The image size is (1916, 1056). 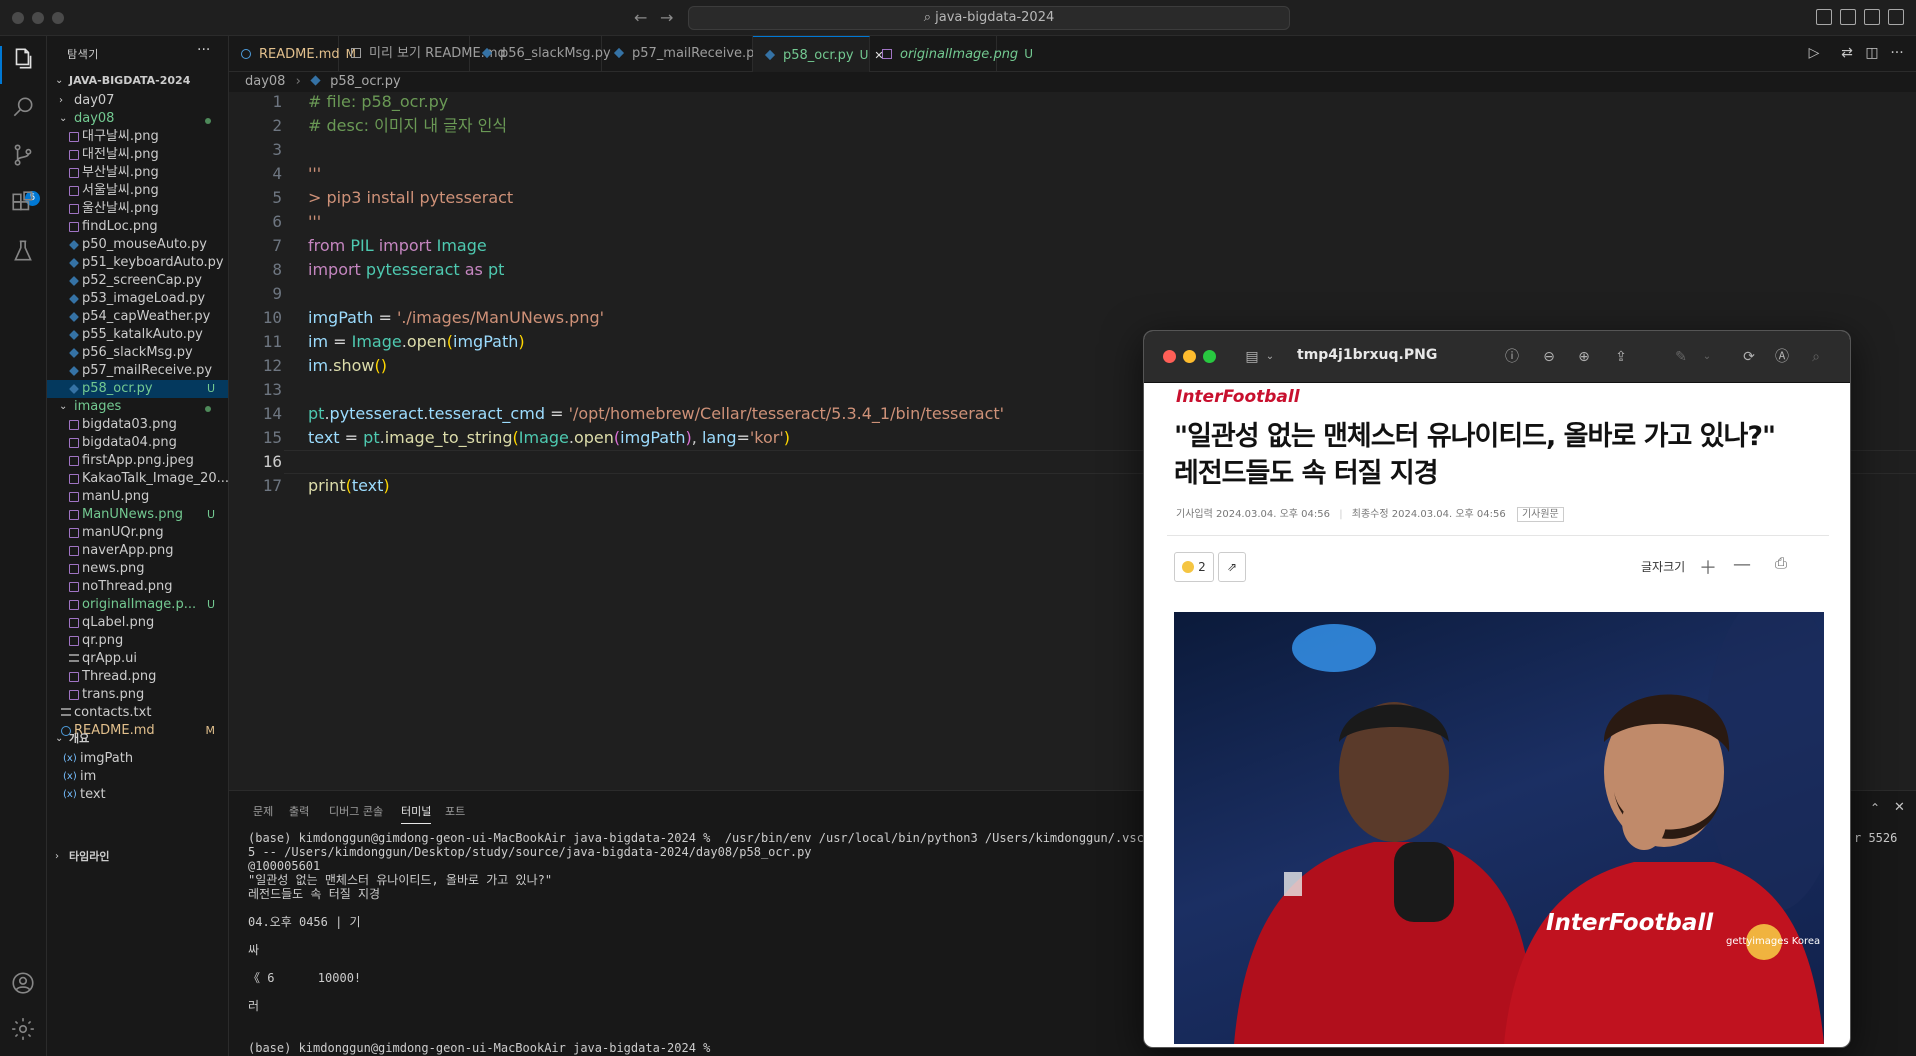 What do you see at coordinates (38, 18) in the screenshot?
I see `minimize-window-button` at bounding box center [38, 18].